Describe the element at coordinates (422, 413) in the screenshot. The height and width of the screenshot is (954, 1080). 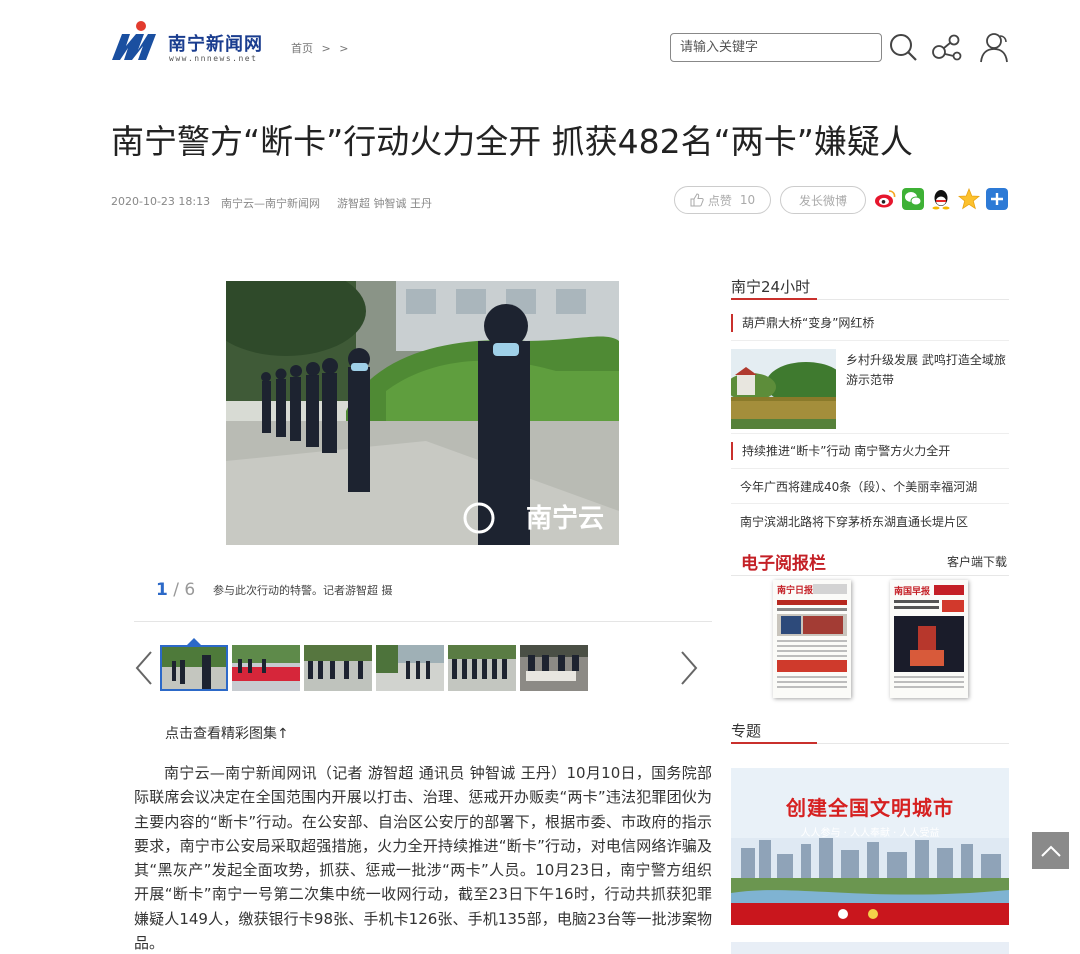
I see `gallery-main-photo: 南宁云` at that location.